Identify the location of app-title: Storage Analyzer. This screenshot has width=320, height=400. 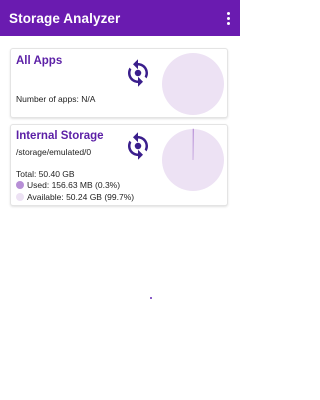
(65, 18).